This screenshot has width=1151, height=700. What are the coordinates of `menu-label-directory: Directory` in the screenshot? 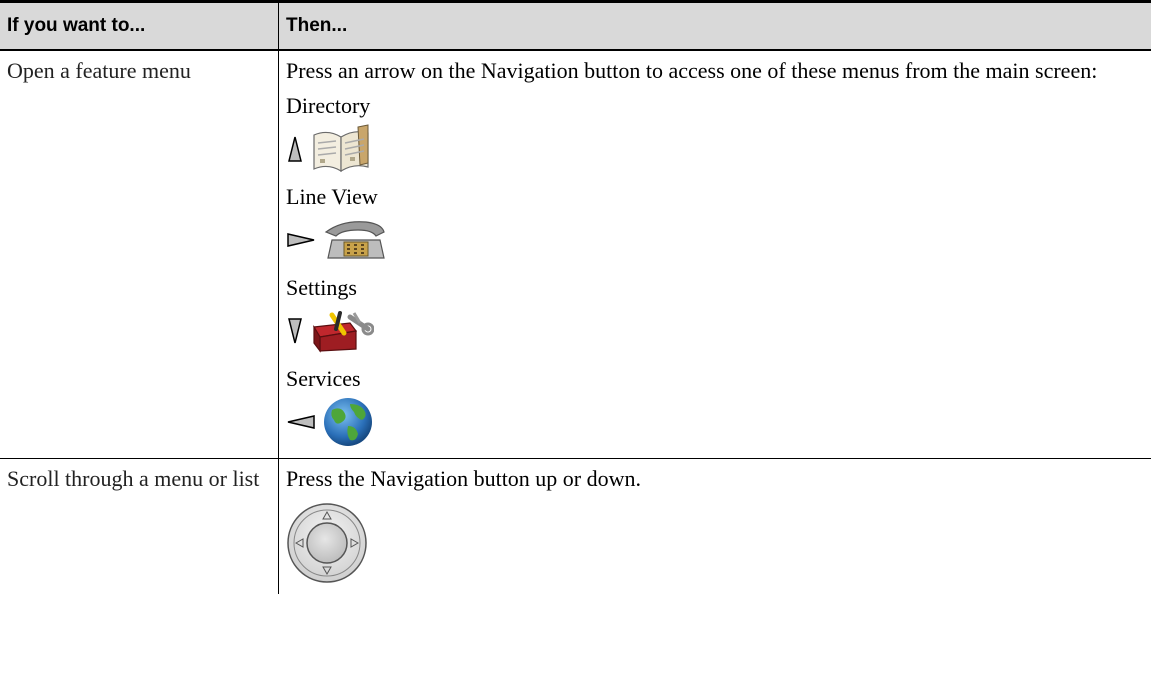 It's located at (328, 105).